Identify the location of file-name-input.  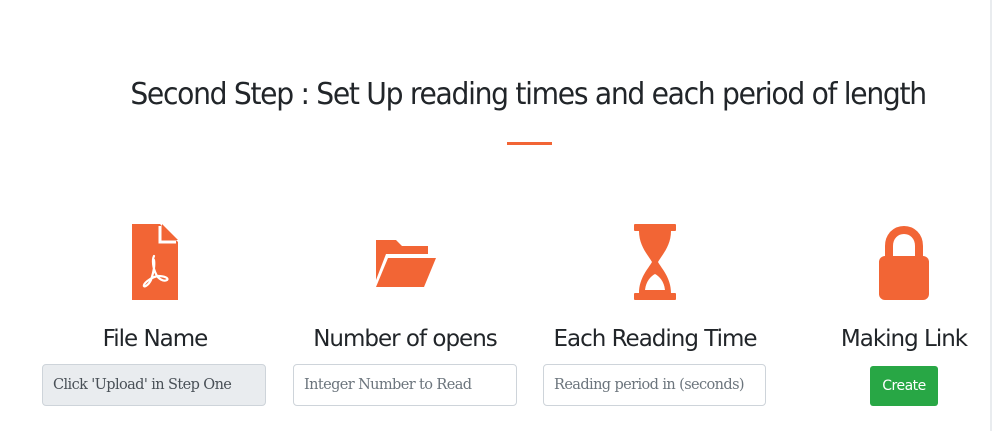
(154, 385).